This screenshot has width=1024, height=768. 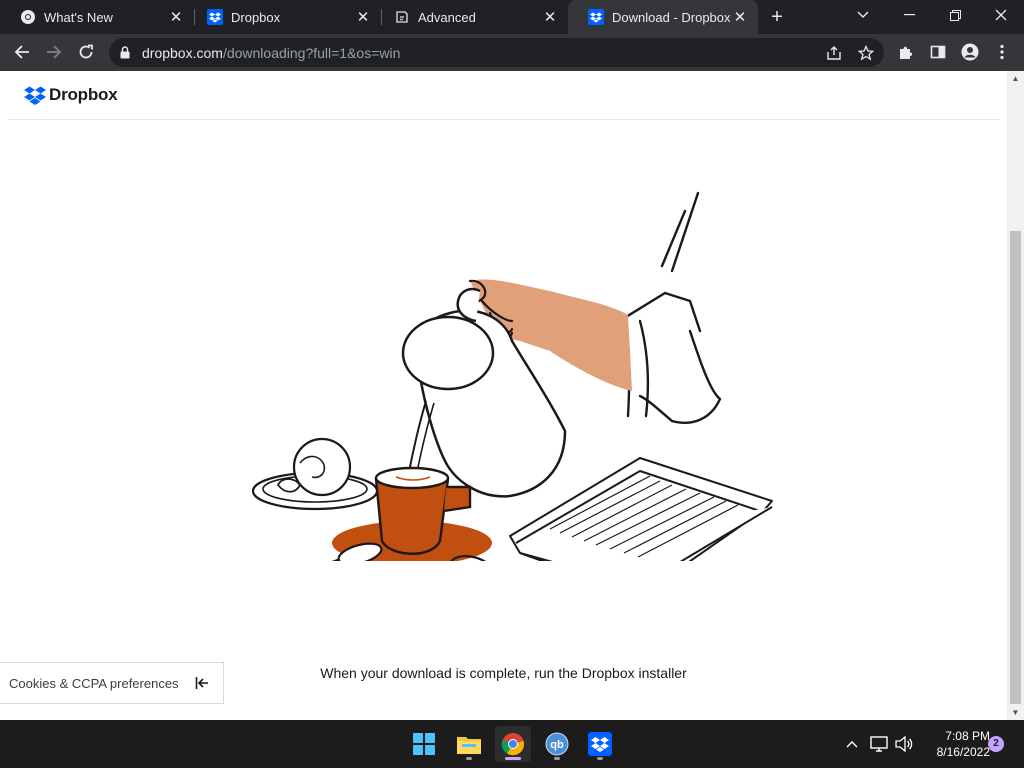 I want to click on tab-title: Download - Dropbox, so click(x=671, y=17).